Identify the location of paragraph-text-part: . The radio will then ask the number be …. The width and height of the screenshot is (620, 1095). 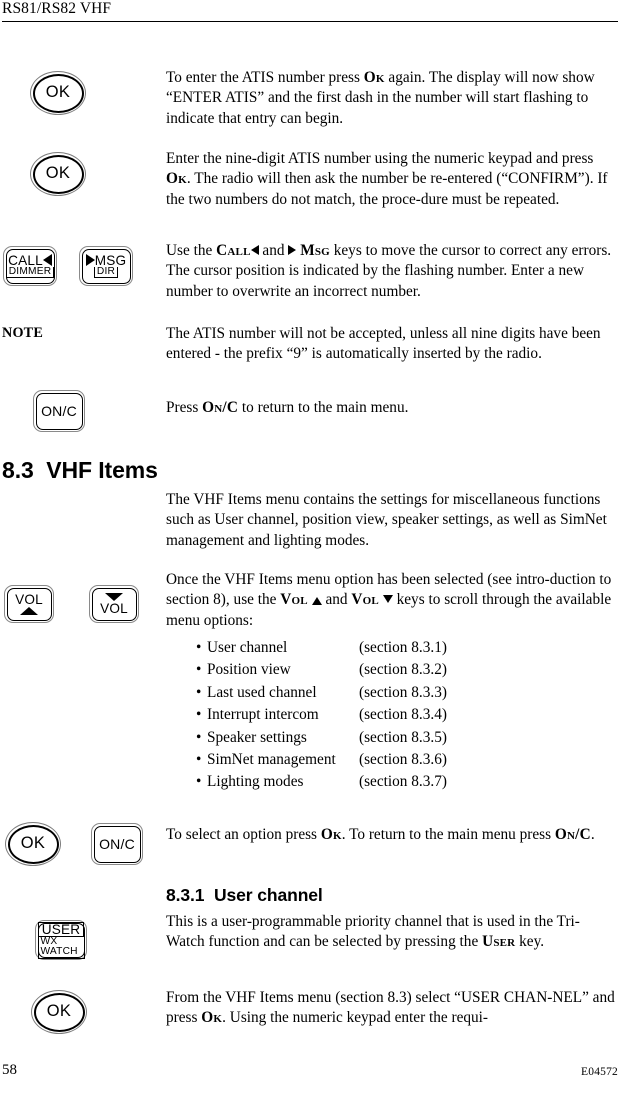
(387, 189).